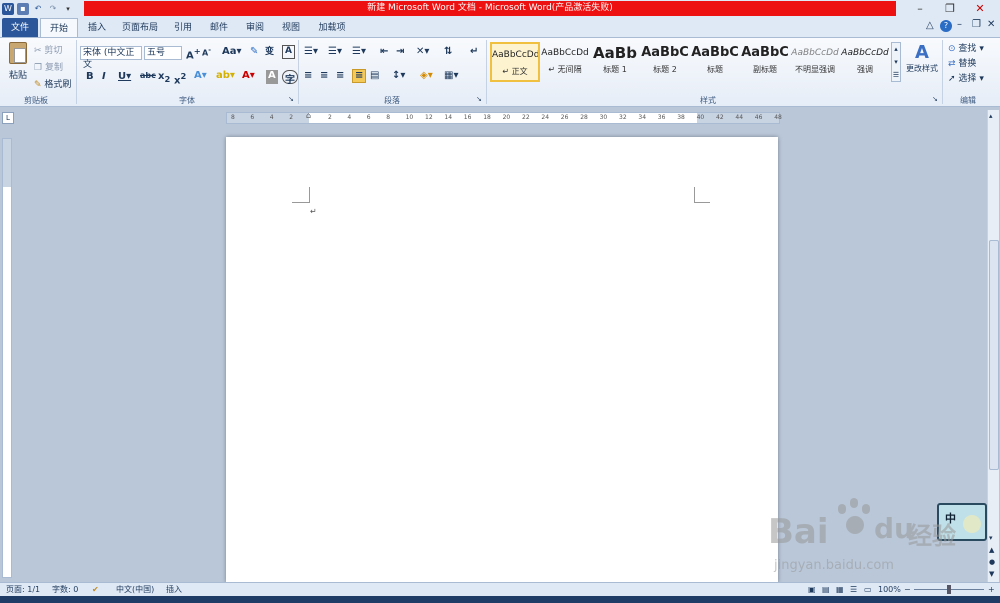  Describe the element at coordinates (935, 99) in the screenshot. I see `styles-dialog-launcher-icon: ↘` at that location.